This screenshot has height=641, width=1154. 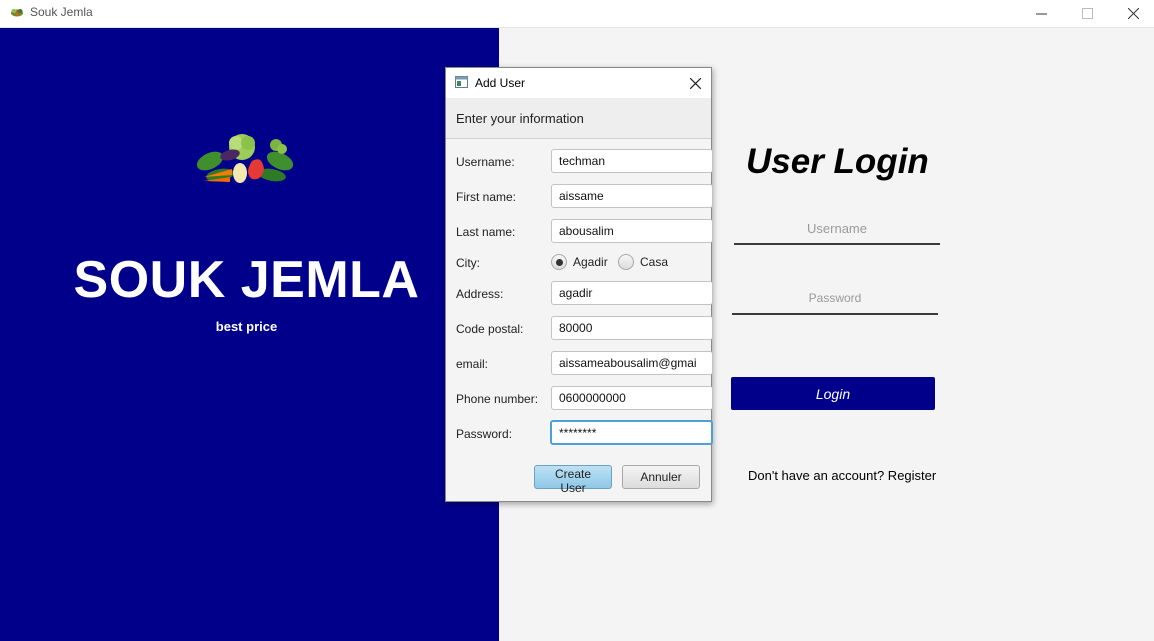 What do you see at coordinates (632, 363) in the screenshot?
I see `email-field` at bounding box center [632, 363].